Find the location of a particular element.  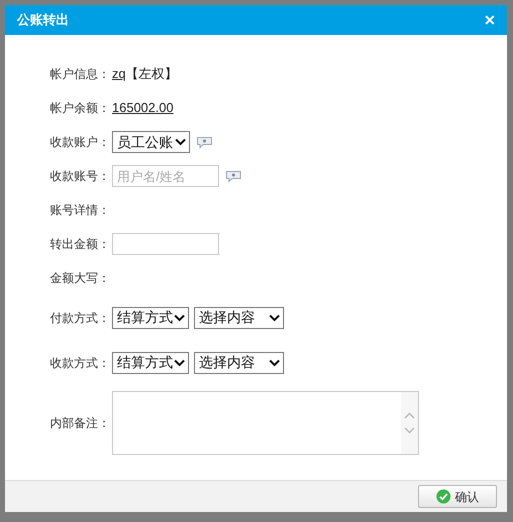

account-name: 【左权】 is located at coordinates (152, 74).